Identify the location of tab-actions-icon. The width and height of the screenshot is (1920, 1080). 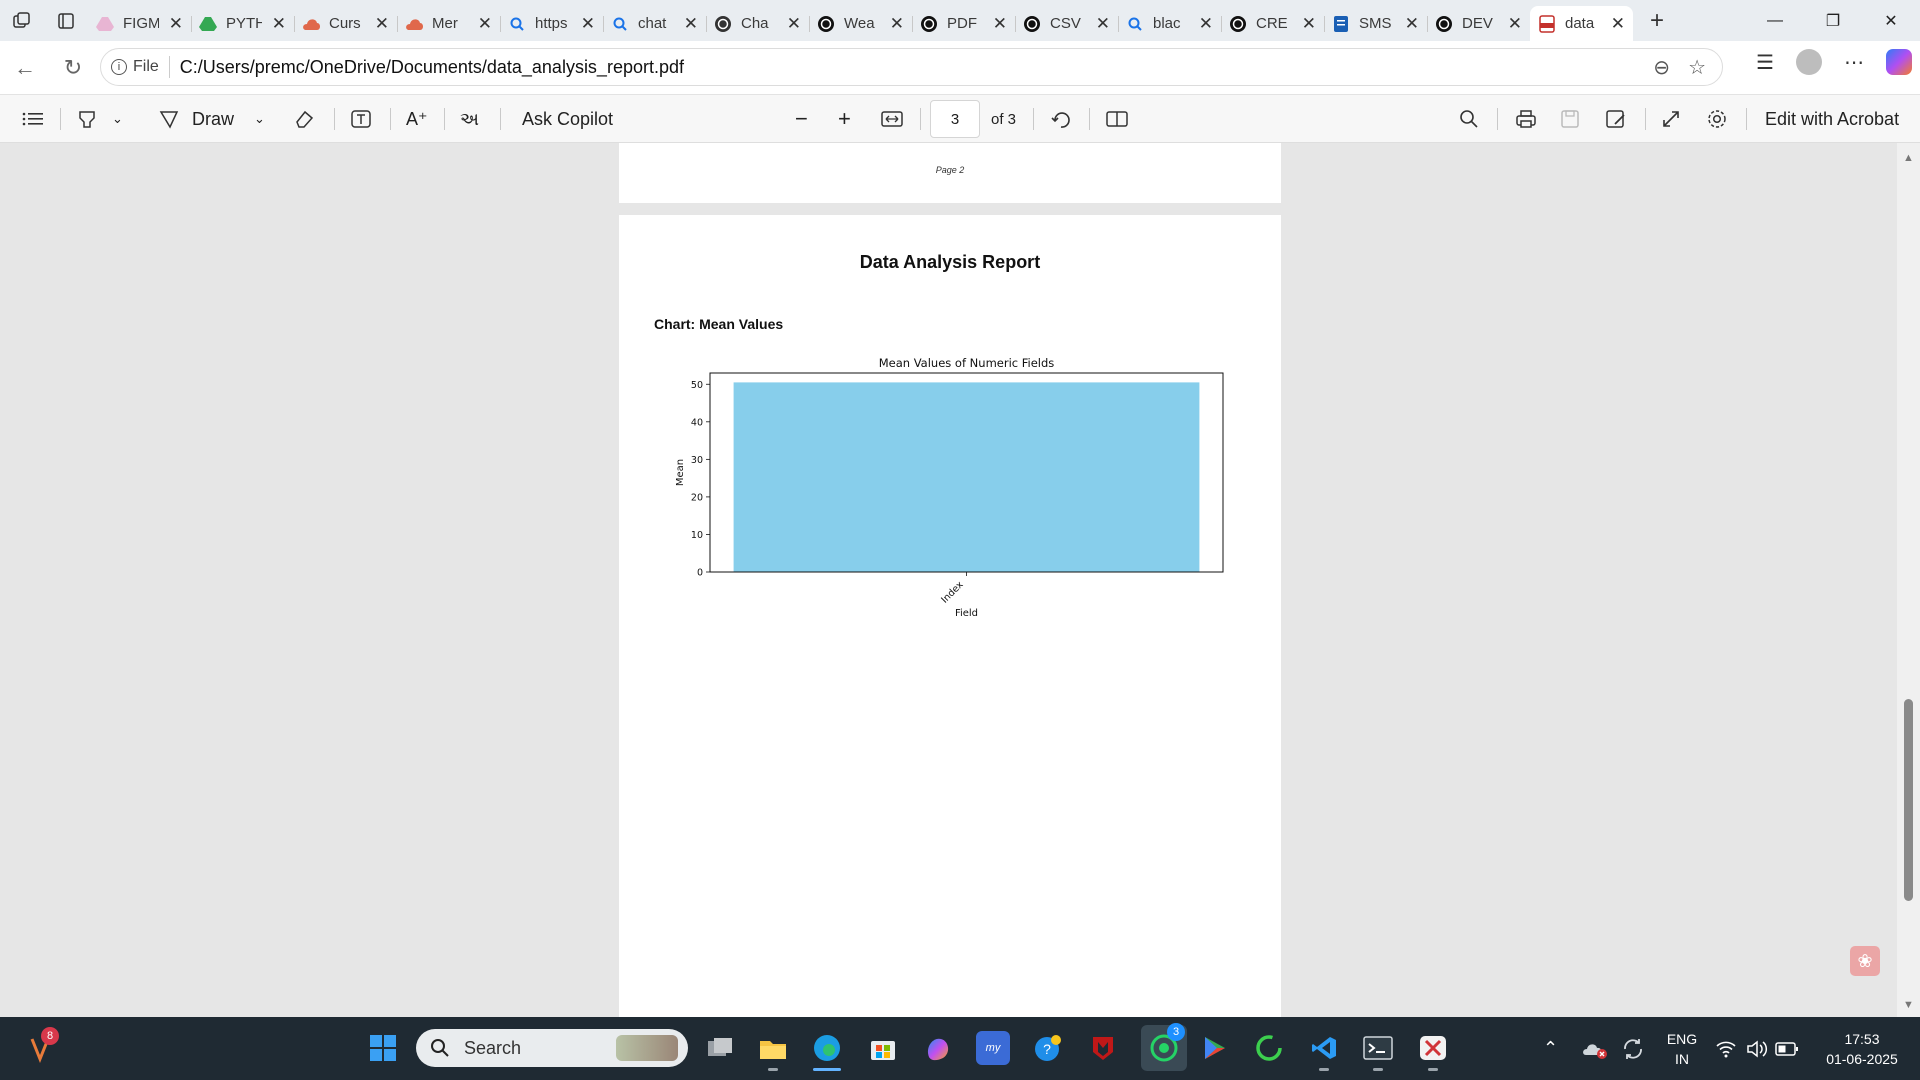
(66, 20).